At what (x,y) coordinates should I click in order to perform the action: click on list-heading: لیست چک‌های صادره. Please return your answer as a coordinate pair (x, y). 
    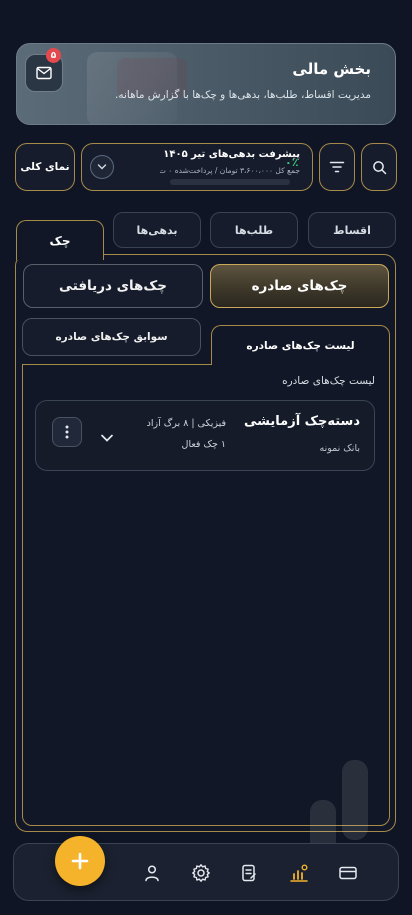
    Looking at the image, I should click on (328, 381).